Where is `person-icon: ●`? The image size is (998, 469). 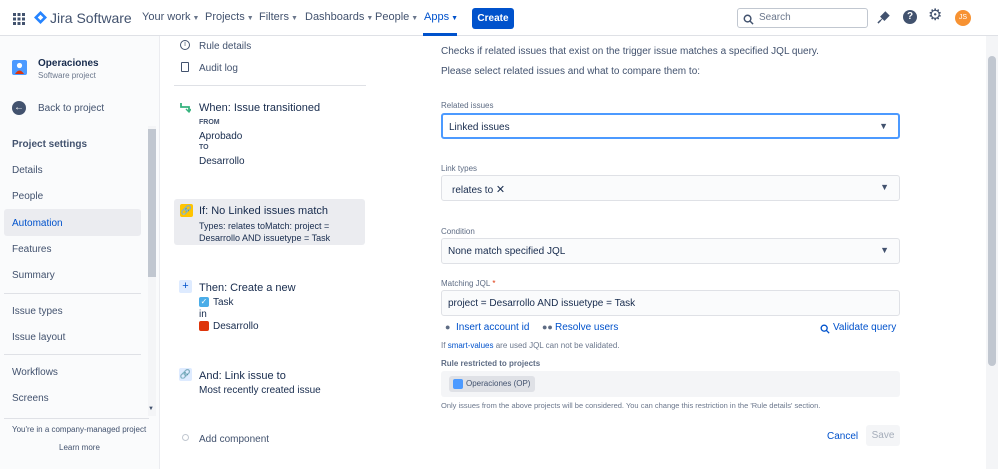 person-icon: ● is located at coordinates (448, 327).